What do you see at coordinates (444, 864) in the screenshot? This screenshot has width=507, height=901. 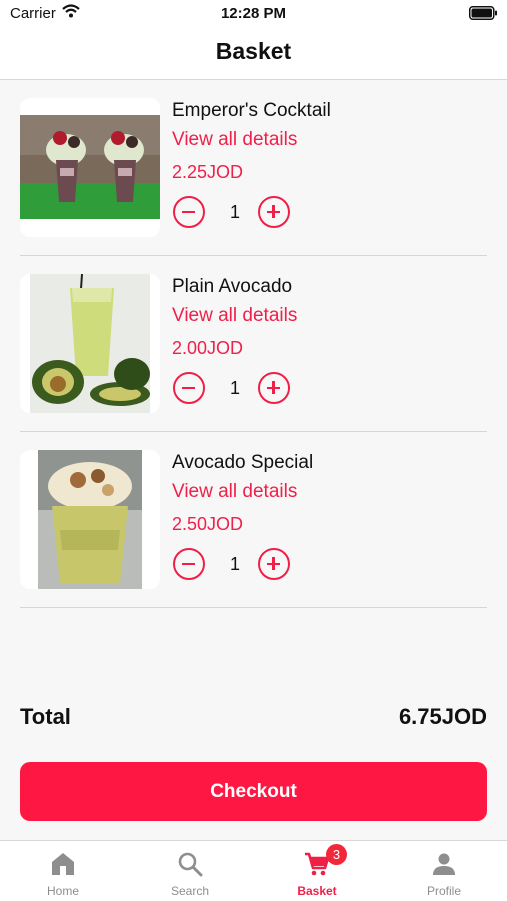 I see `person-icon` at bounding box center [444, 864].